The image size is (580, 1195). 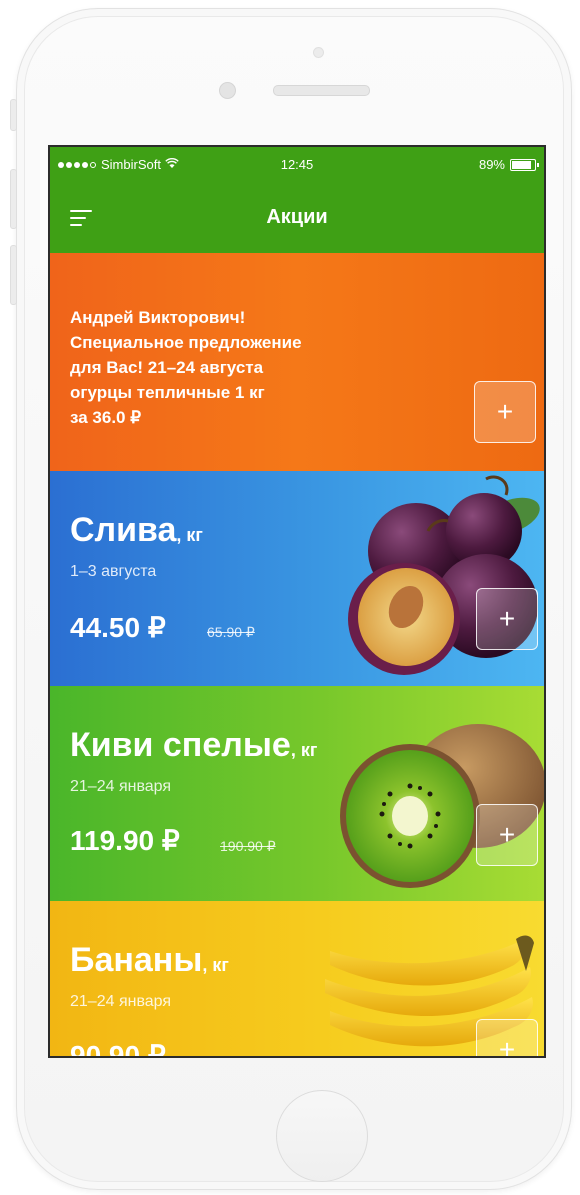 I want to click on product-price: 119.90 ₽, so click(x=125, y=840).